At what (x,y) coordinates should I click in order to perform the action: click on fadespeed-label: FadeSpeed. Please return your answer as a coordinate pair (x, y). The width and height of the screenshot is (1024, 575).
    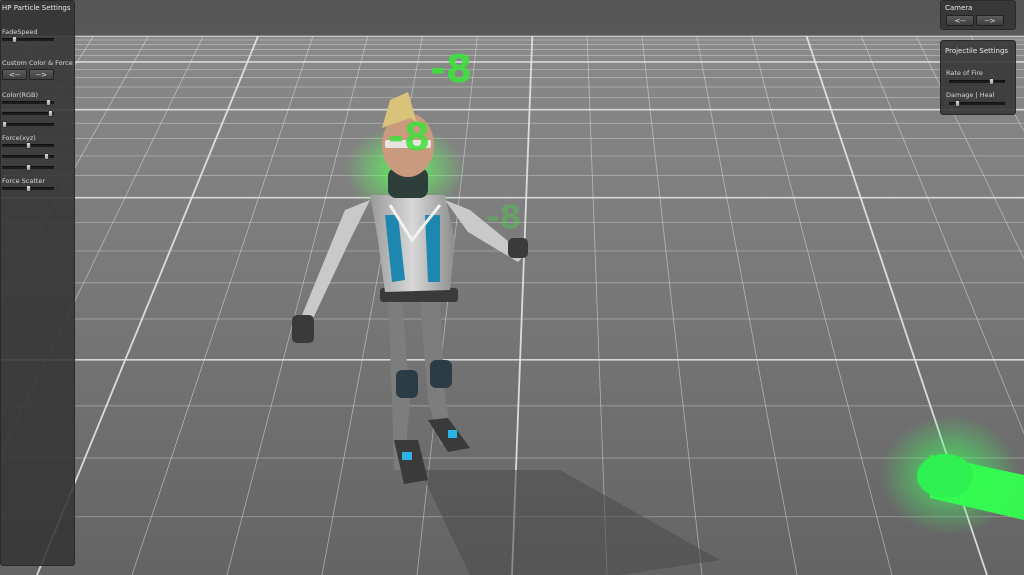
    Looking at the image, I should click on (20, 32).